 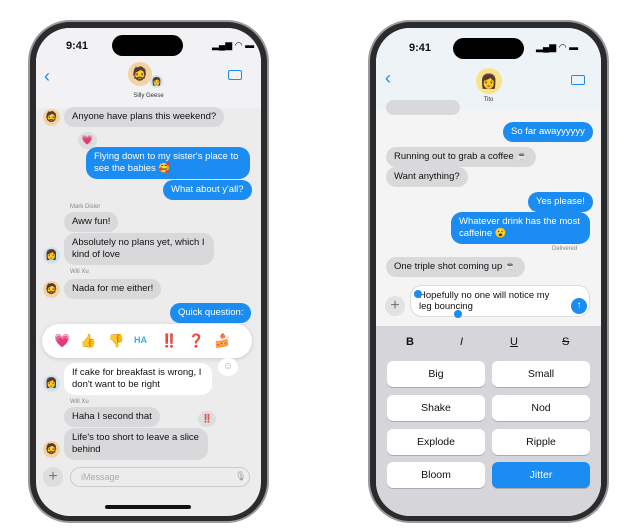 I want to click on reaction-heart: 💗, so click(x=62, y=341).